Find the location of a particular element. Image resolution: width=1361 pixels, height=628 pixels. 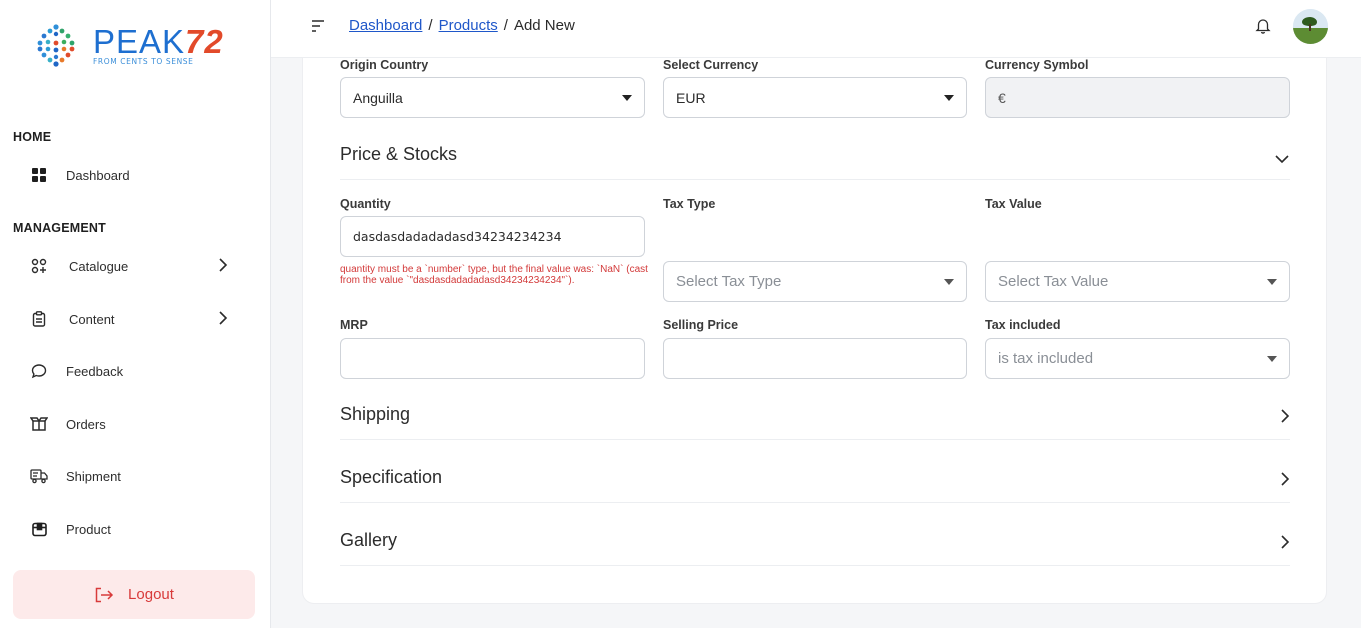

breadcrumb-products: Products is located at coordinates (468, 25).